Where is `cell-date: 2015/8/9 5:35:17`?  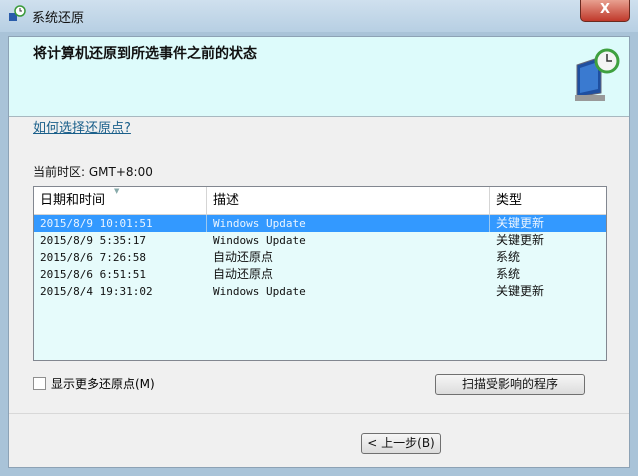 cell-date: 2015/8/9 5:35:17 is located at coordinates (93, 240).